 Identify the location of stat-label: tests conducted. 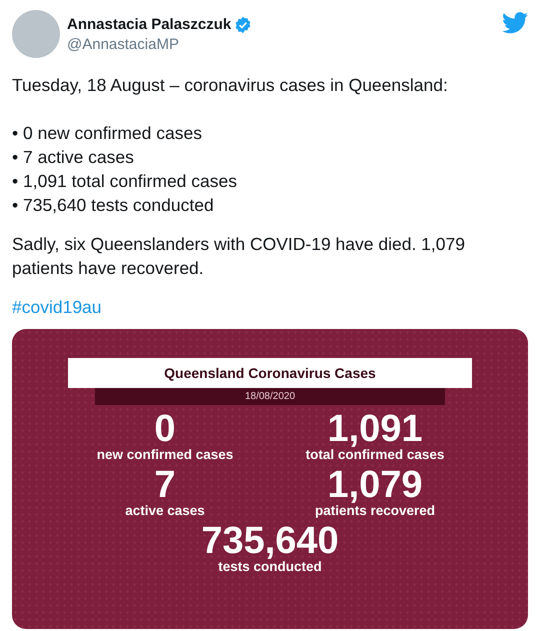
(270, 566).